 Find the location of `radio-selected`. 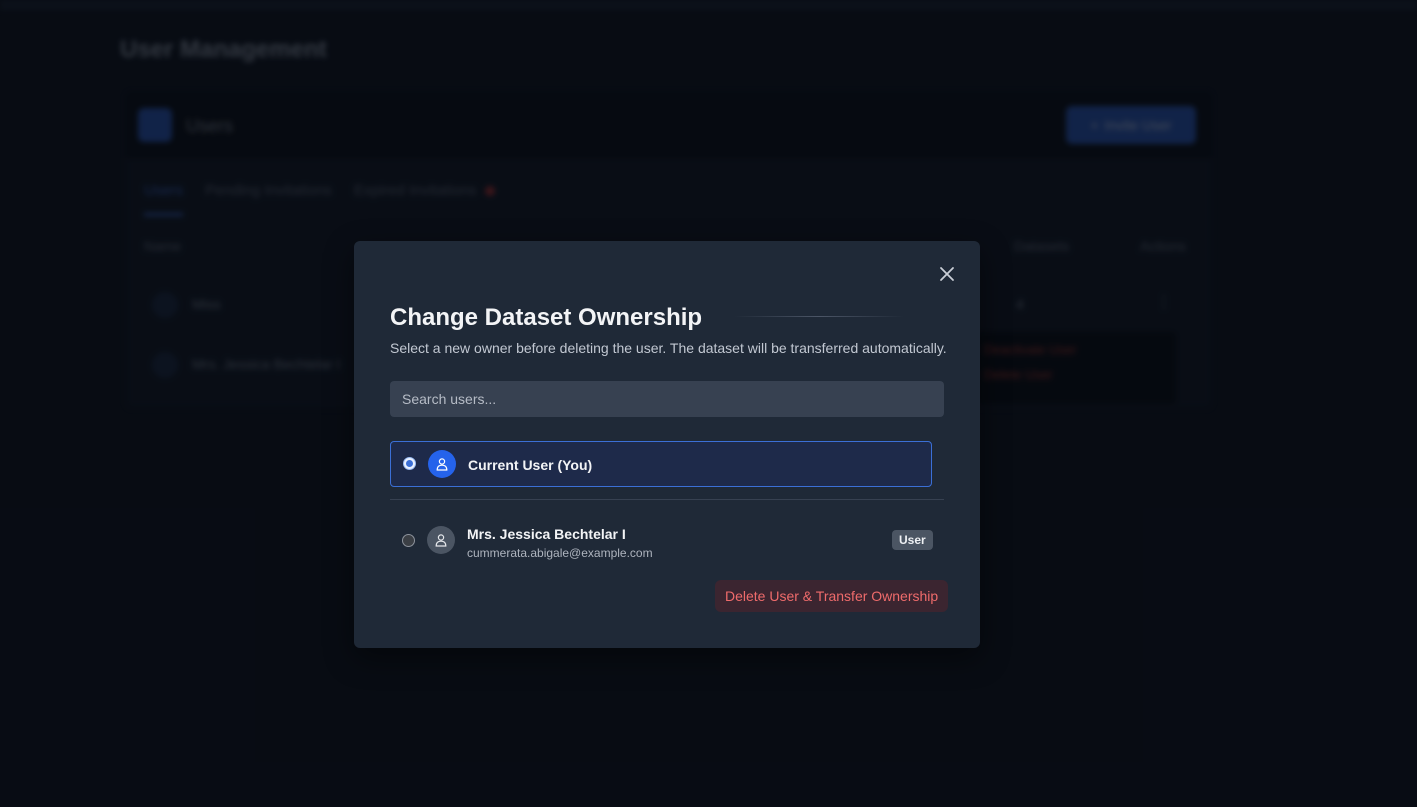

radio-selected is located at coordinates (409, 463).